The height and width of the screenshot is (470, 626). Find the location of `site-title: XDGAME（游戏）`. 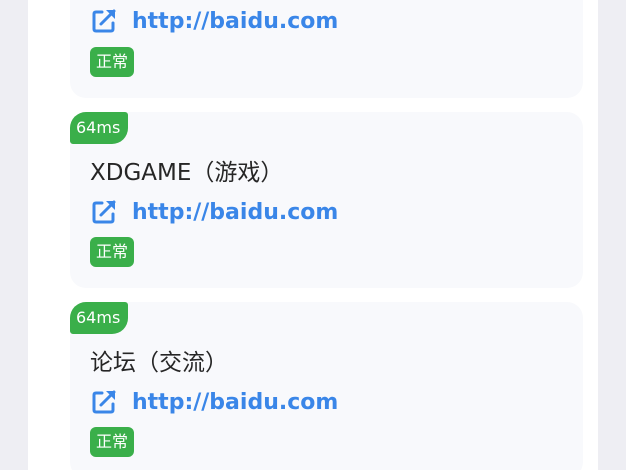

site-title: XDGAME（游戏） is located at coordinates (187, 173).